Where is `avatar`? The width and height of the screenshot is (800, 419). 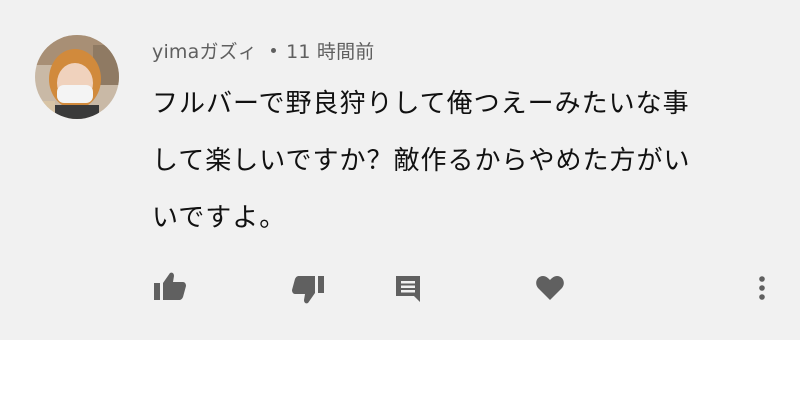 avatar is located at coordinates (77, 77).